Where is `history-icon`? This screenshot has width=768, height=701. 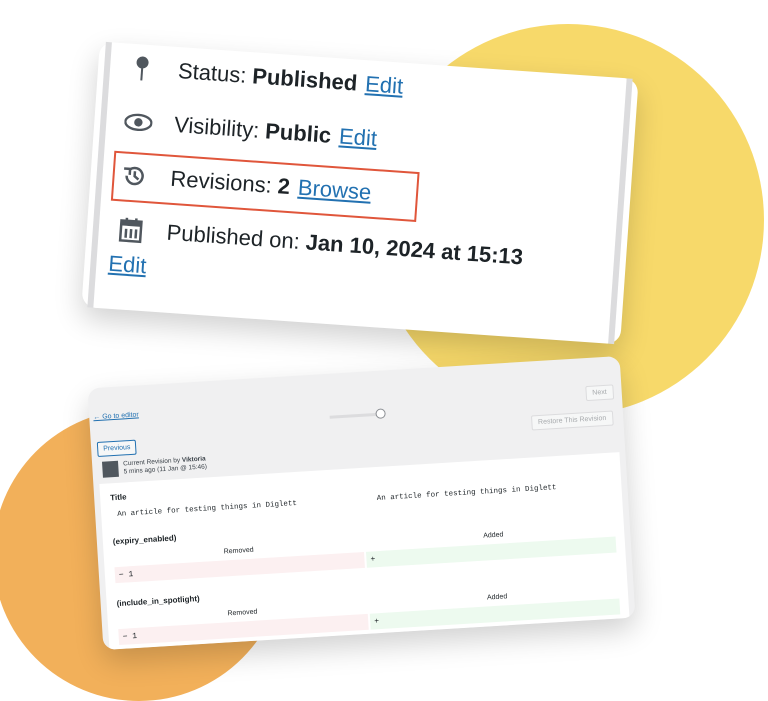
history-icon is located at coordinates (135, 176).